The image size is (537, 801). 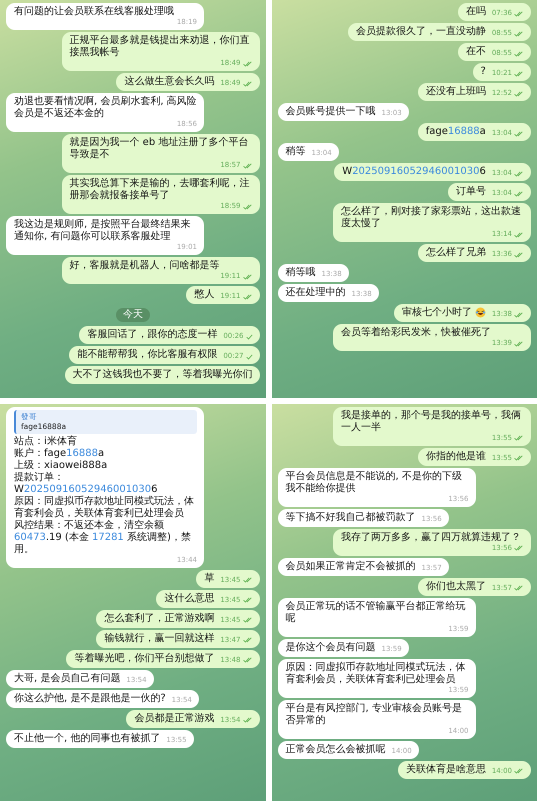 I want to click on message-text: 好，客服就是机器人，问啥都是等, so click(x=145, y=266).